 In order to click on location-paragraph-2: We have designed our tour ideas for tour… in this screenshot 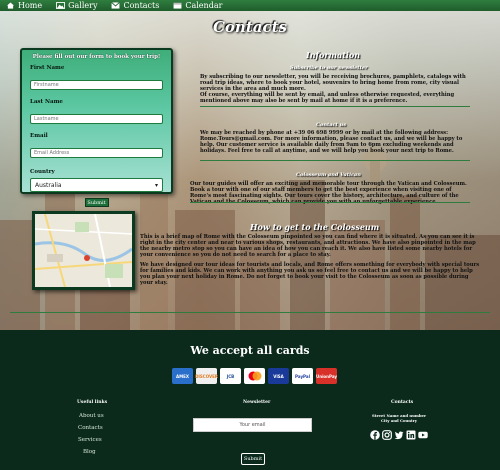, I will do `click(310, 274)`.